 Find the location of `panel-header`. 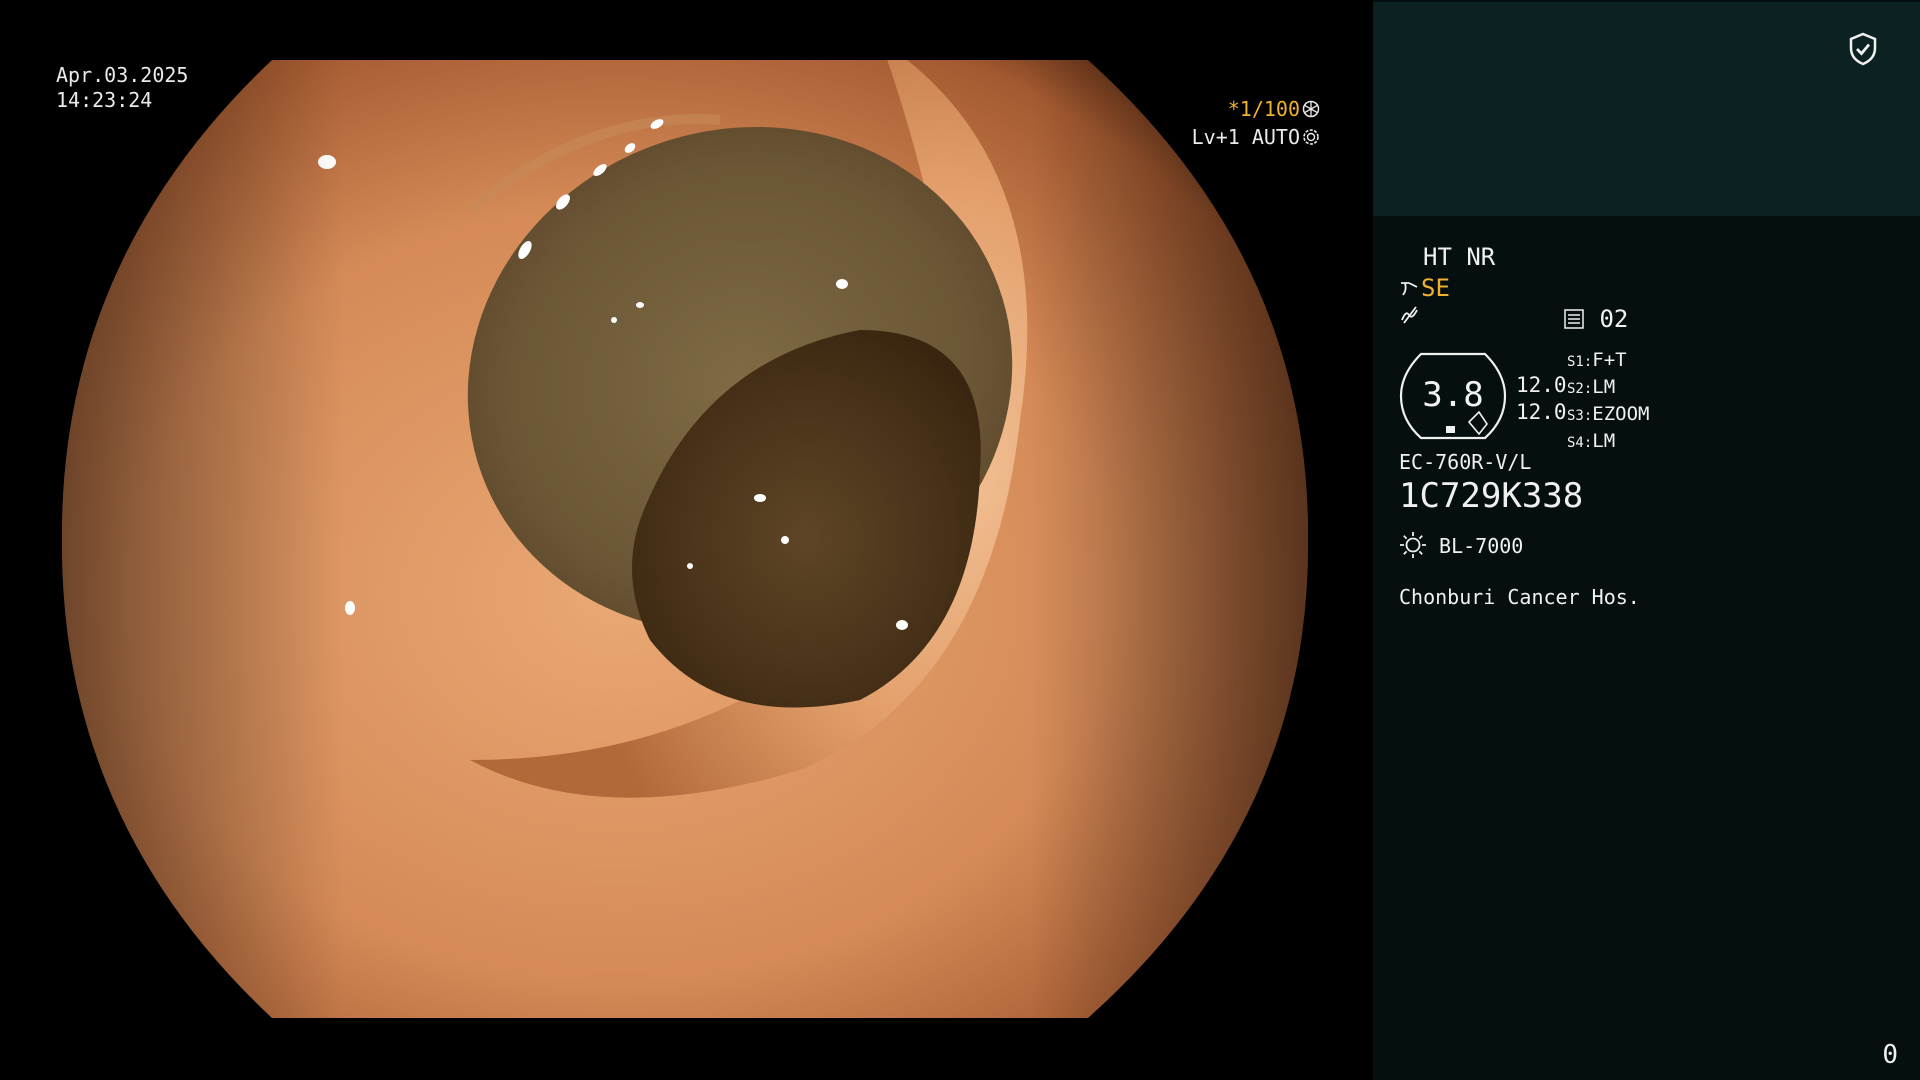

panel-header is located at coordinates (1646, 109).